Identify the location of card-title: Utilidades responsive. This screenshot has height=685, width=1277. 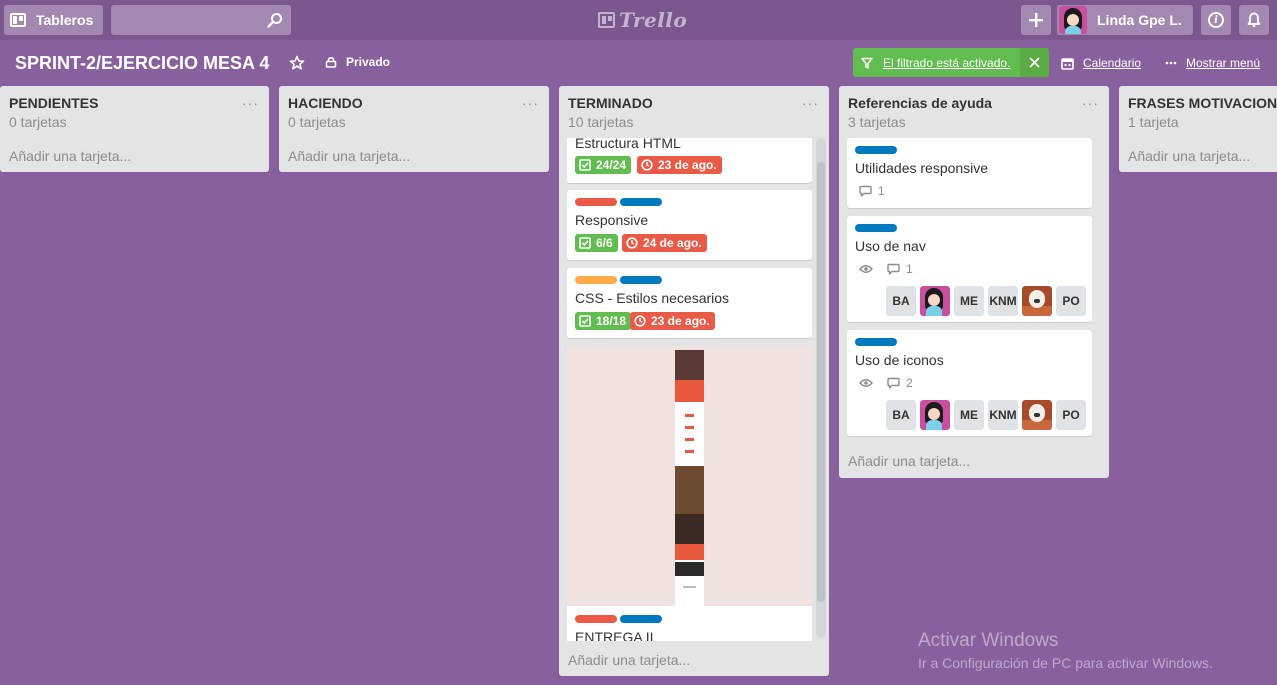
(922, 168).